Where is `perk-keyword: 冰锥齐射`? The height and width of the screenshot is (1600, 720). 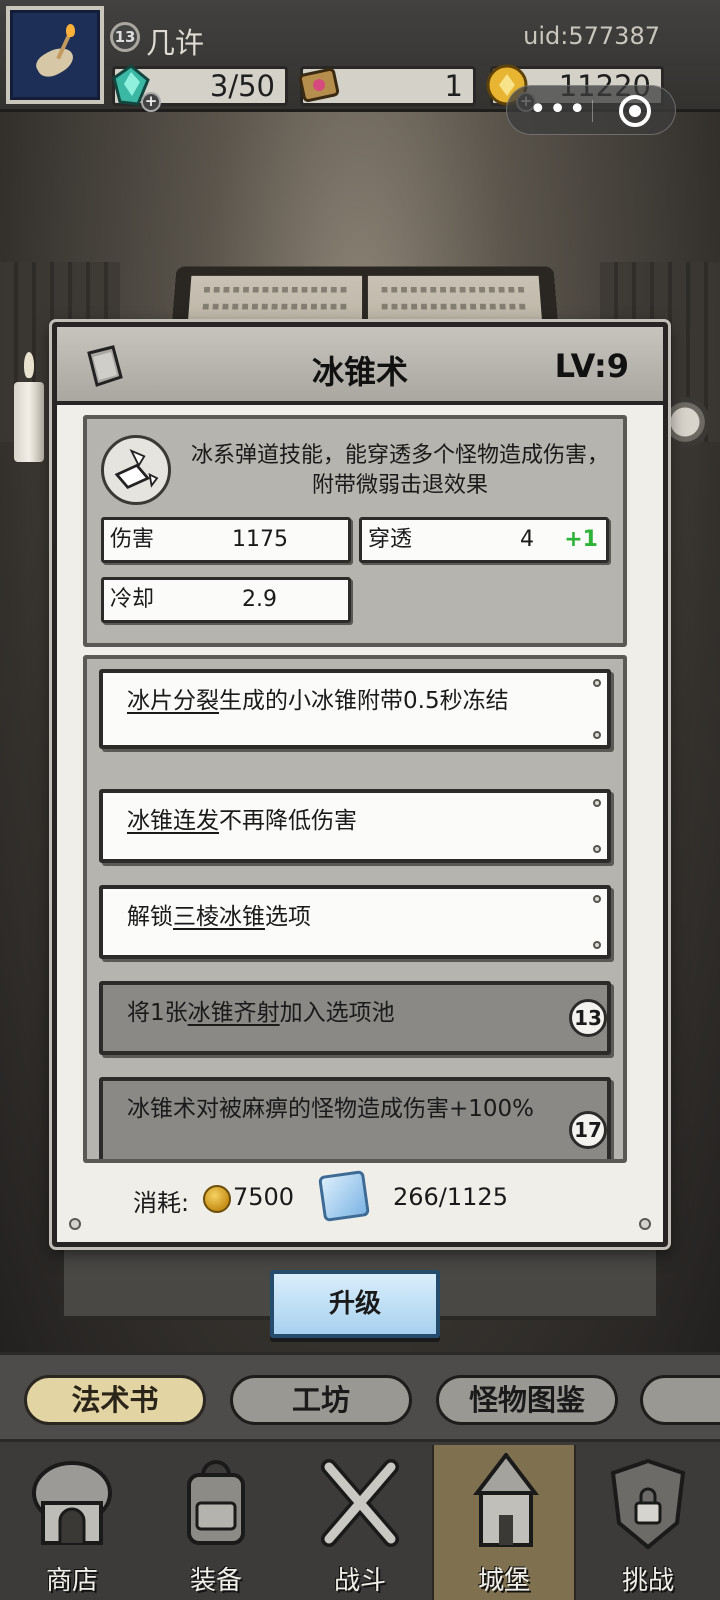 perk-keyword: 冰锥齐射 is located at coordinates (234, 1013).